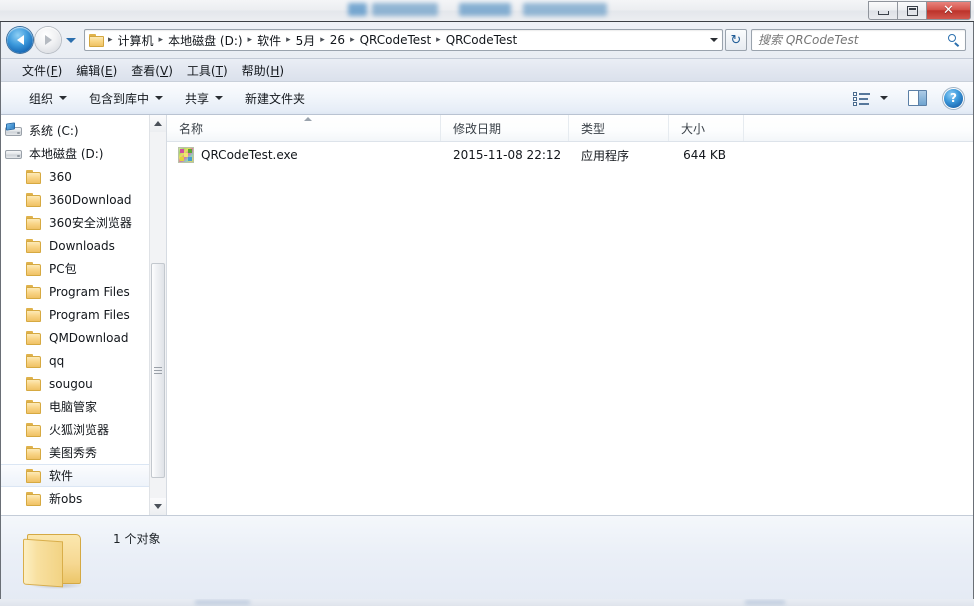  I want to click on sidebar-item-label: 新obs, so click(66, 499).